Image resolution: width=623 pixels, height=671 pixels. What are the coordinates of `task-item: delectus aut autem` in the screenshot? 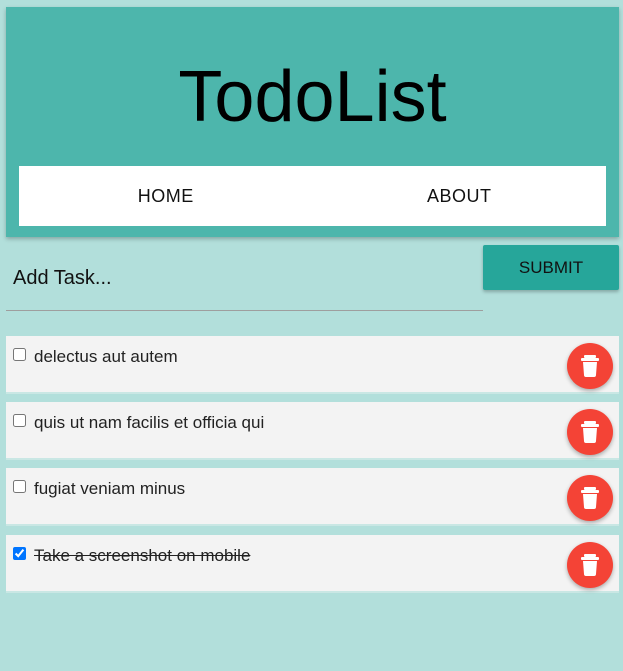 It's located at (312, 365).